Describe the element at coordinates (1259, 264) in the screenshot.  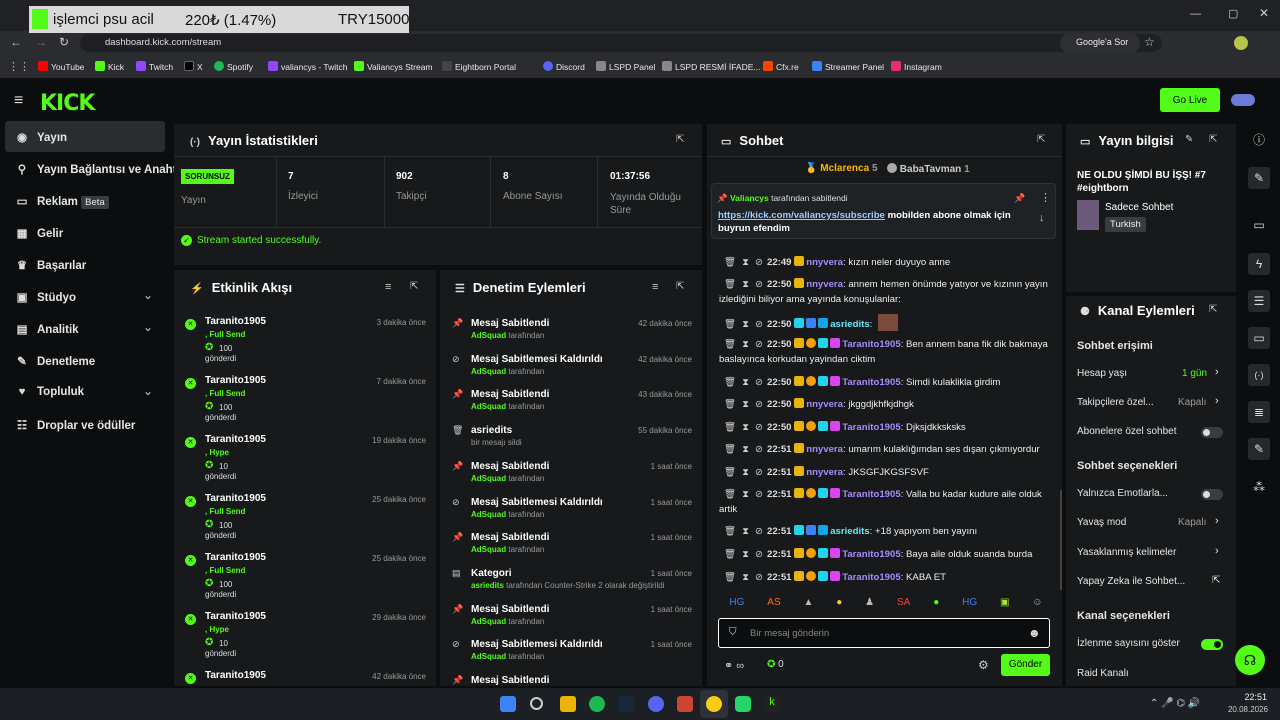
I see `lightning-icon: ϟ` at that location.